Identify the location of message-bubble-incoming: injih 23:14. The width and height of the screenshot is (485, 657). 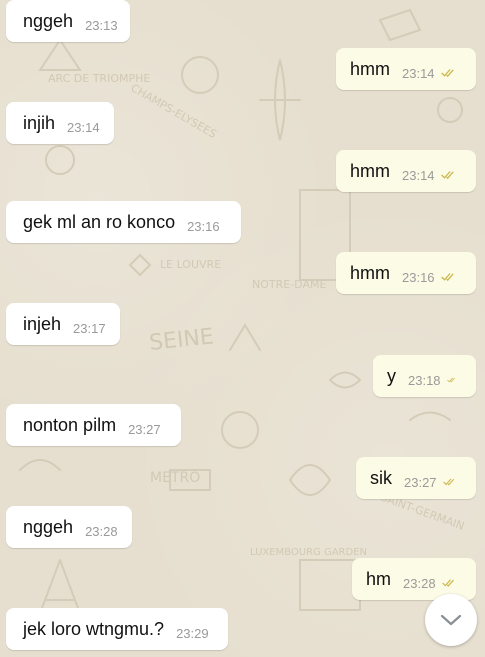
(60, 123).